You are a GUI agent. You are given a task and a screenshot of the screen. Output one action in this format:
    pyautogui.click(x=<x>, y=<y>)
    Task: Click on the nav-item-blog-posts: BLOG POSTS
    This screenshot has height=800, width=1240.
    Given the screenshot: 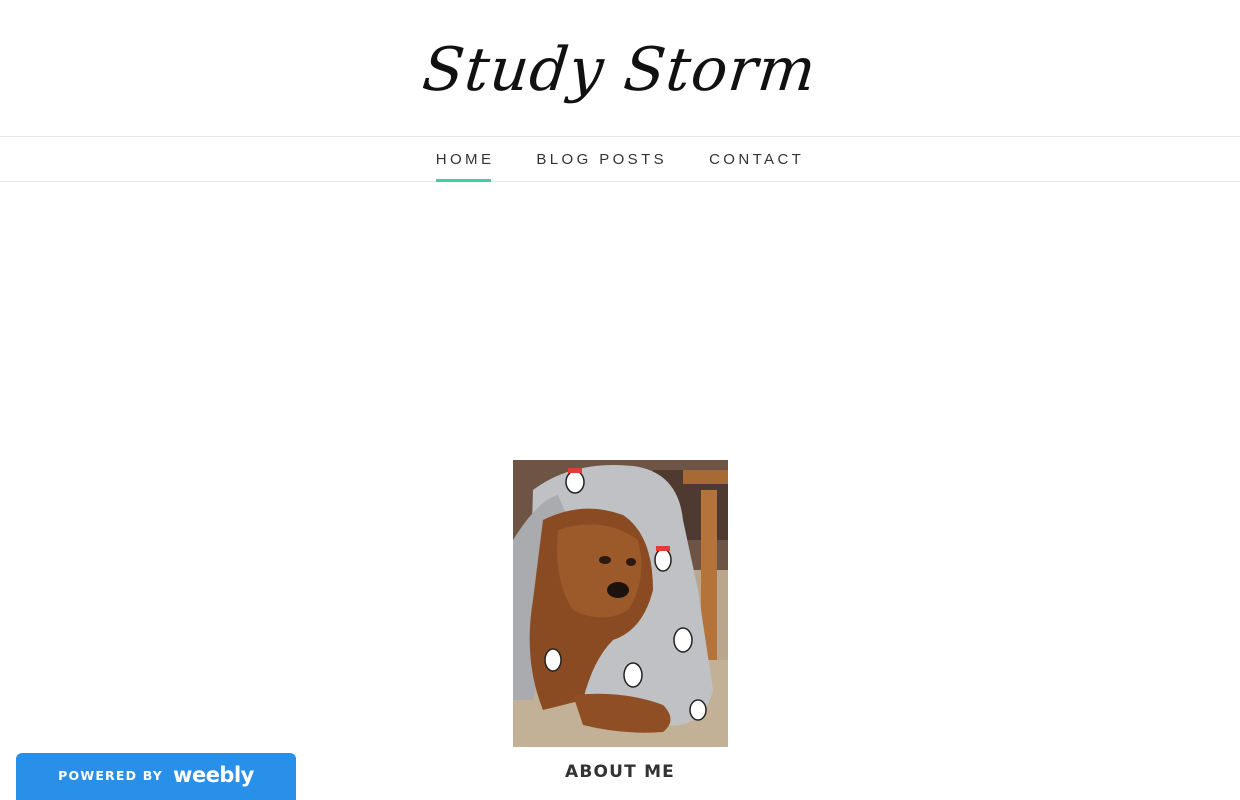 What is the action you would take?
    pyautogui.click(x=601, y=159)
    